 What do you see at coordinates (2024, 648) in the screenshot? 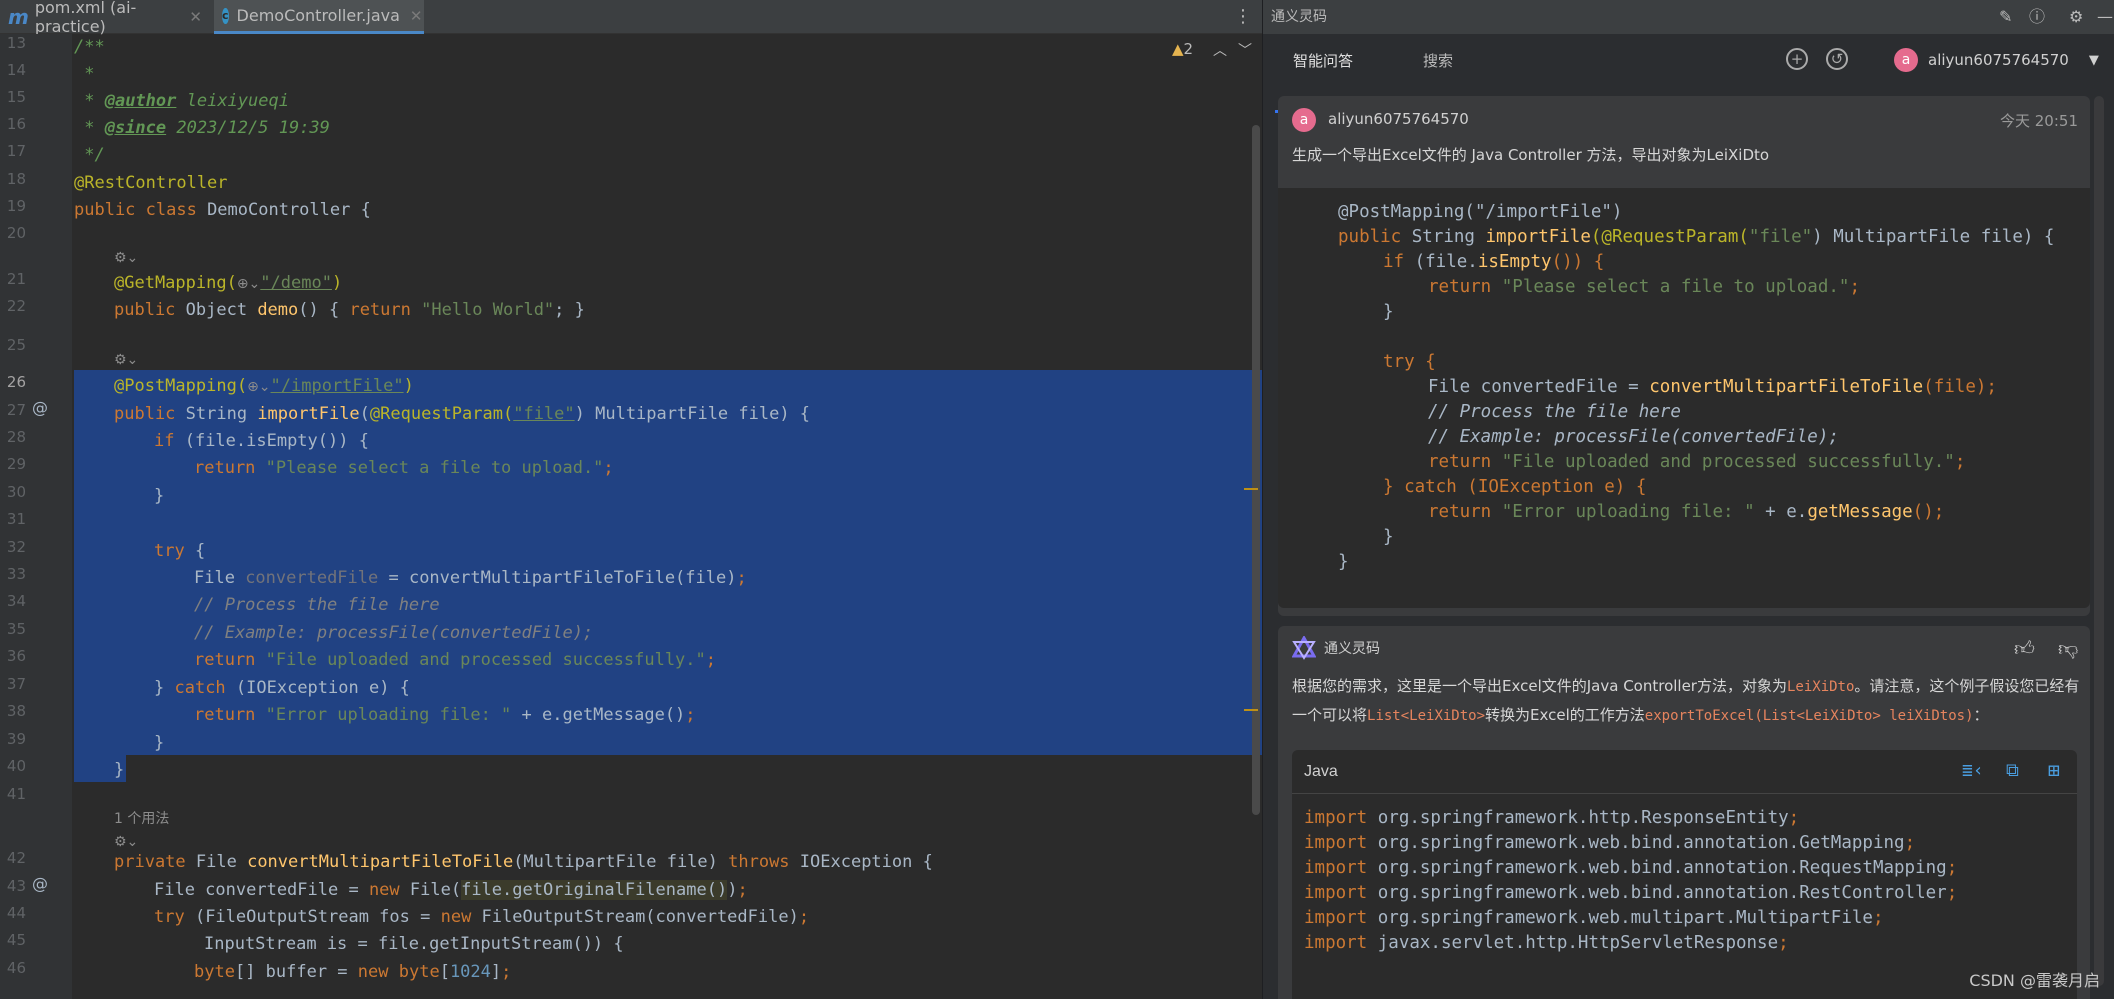
I see `thumbs-up-icon: 👍︎` at bounding box center [2024, 648].